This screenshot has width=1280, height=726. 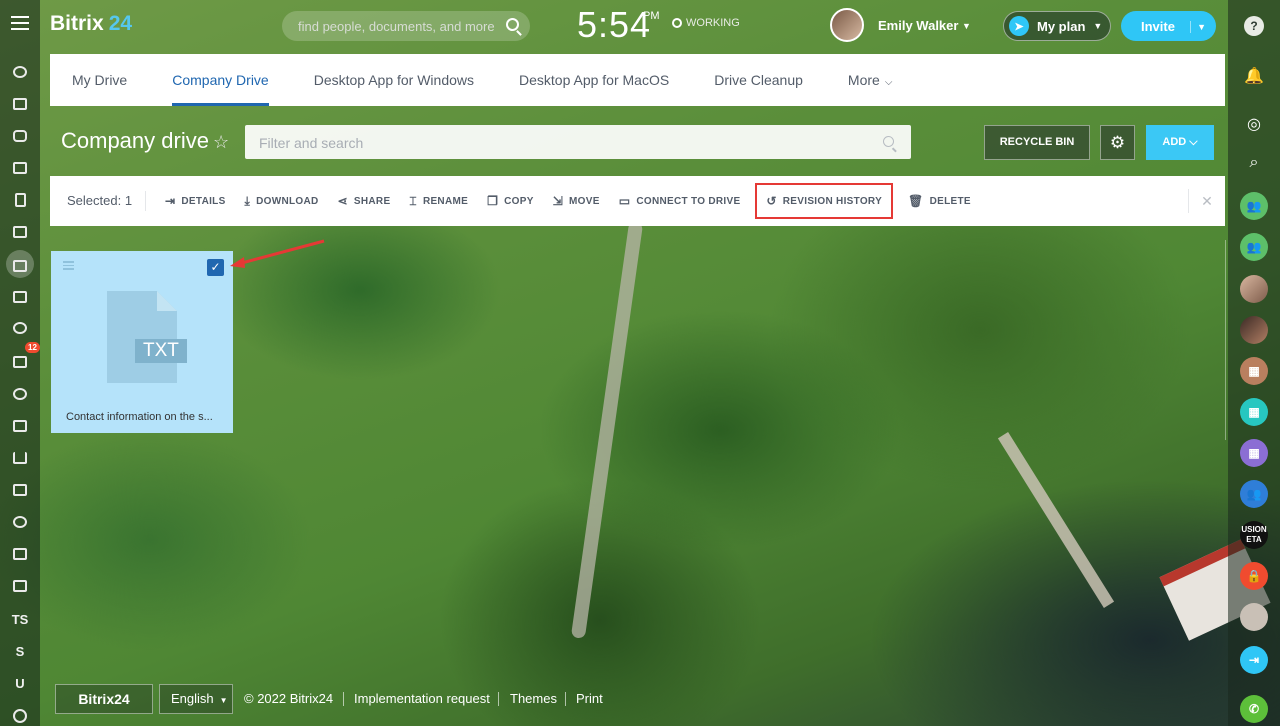 I want to click on tab-company-drive: Company Drive, so click(x=221, y=80).